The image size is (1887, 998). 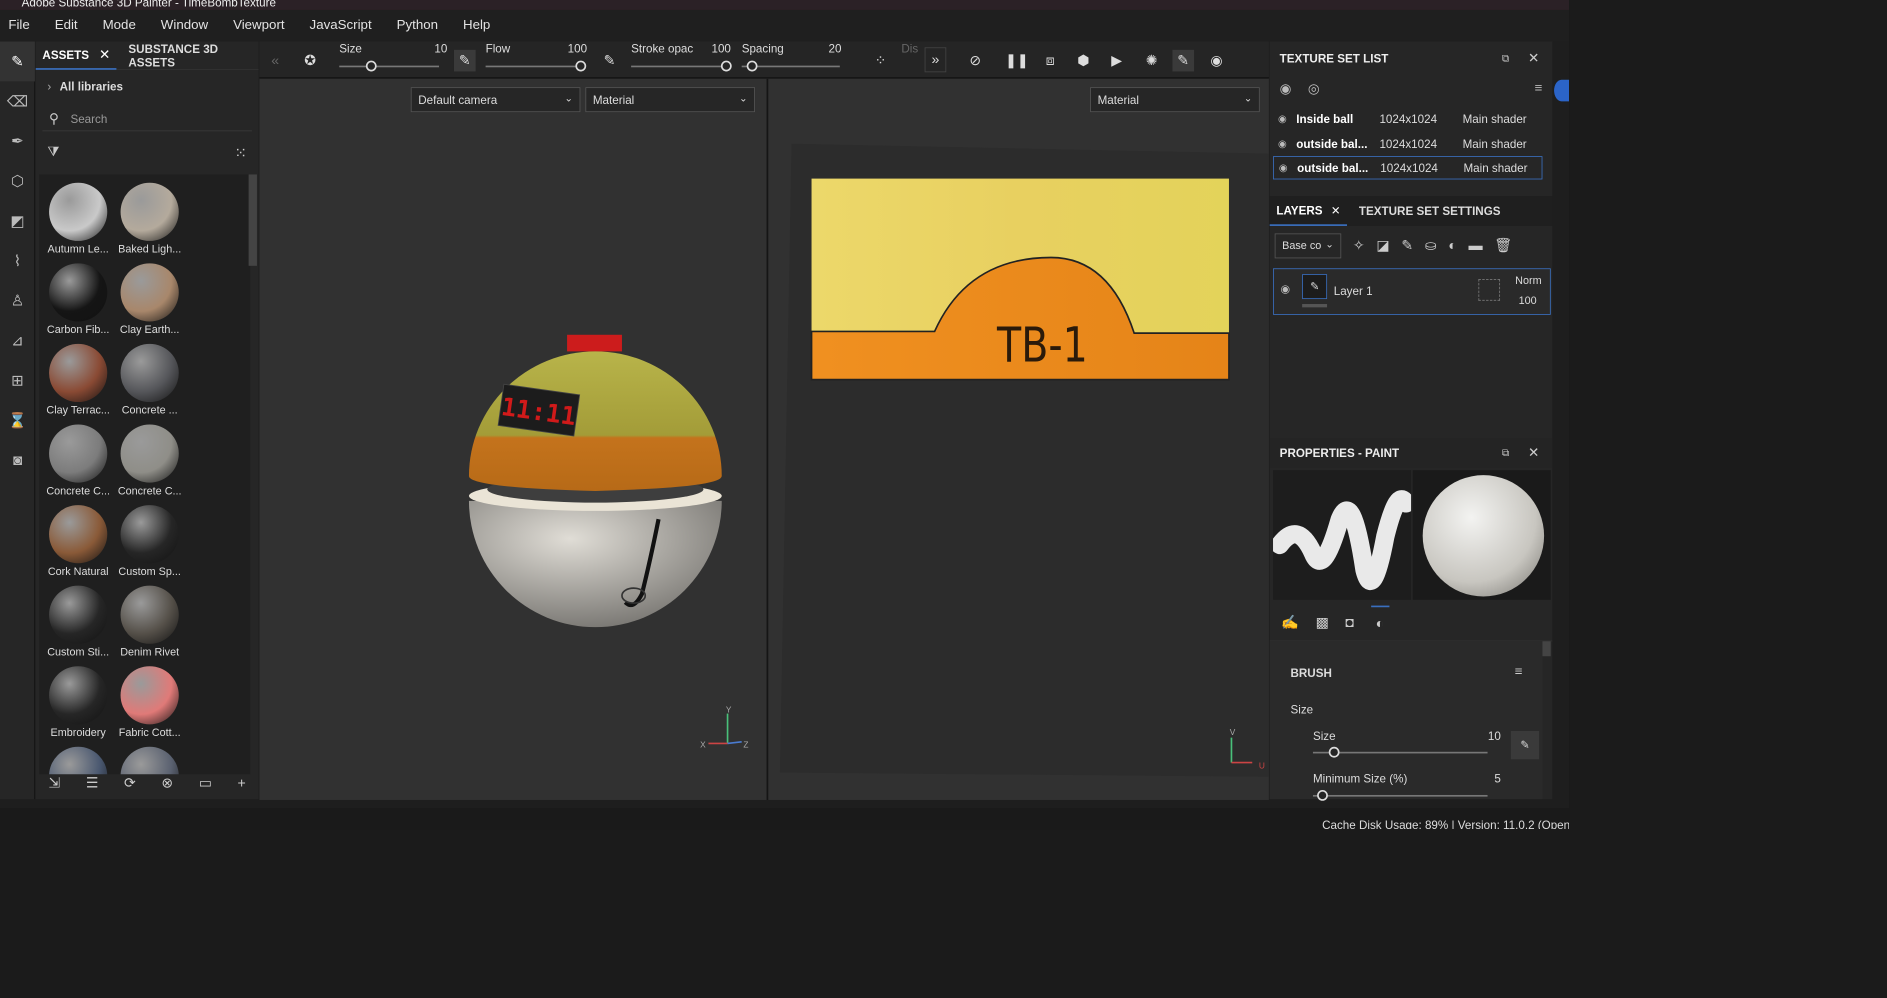 I want to click on layer-row: ◉ ✎ Layer 1 Norm 100, so click(x=1412, y=291).